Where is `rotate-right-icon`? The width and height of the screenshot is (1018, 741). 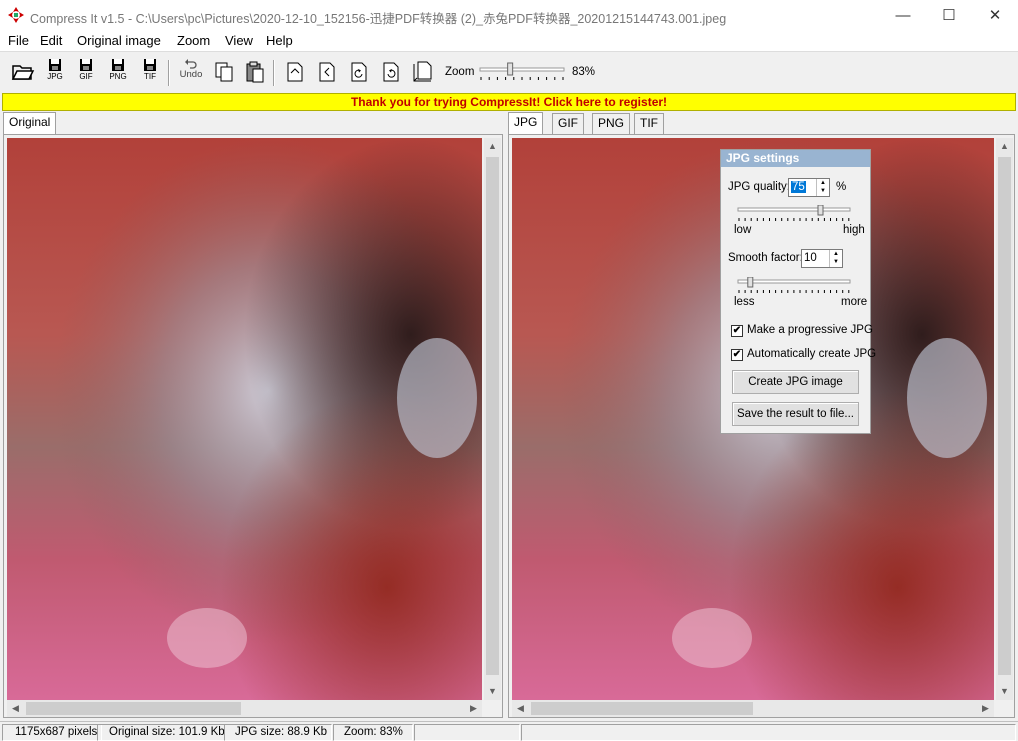 rotate-right-icon is located at coordinates (391, 72).